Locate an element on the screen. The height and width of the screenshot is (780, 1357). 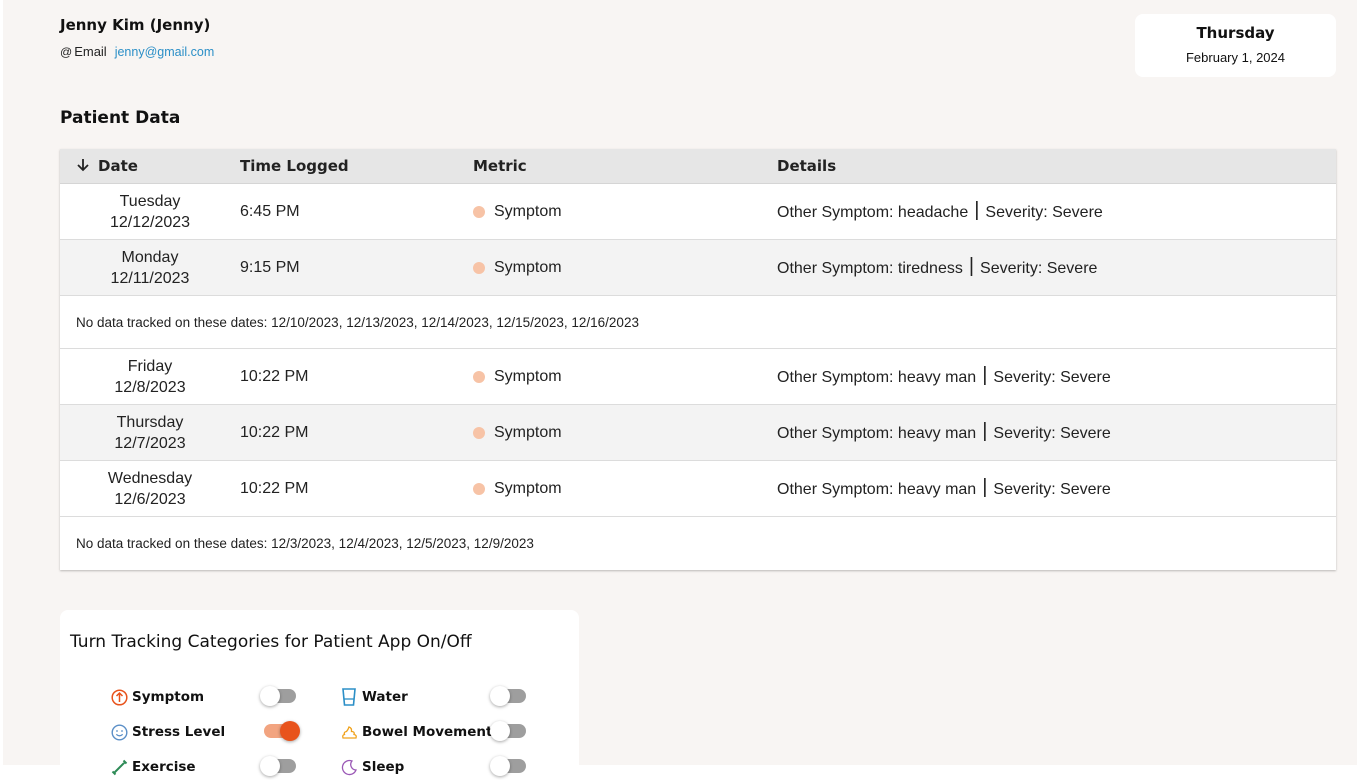
exercise-icon is located at coordinates (119, 767).